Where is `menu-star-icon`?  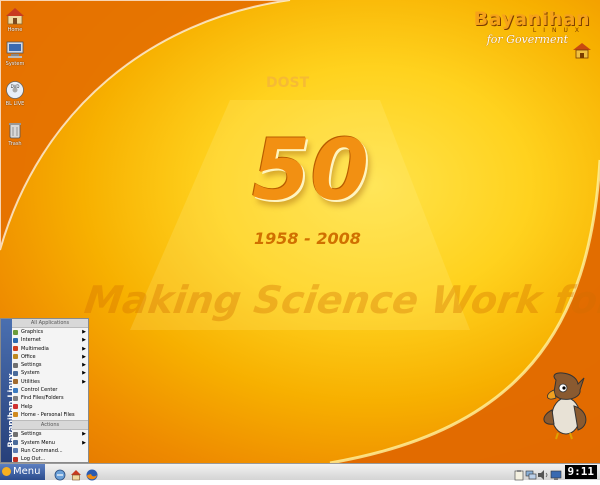 menu-star-icon is located at coordinates (6, 471).